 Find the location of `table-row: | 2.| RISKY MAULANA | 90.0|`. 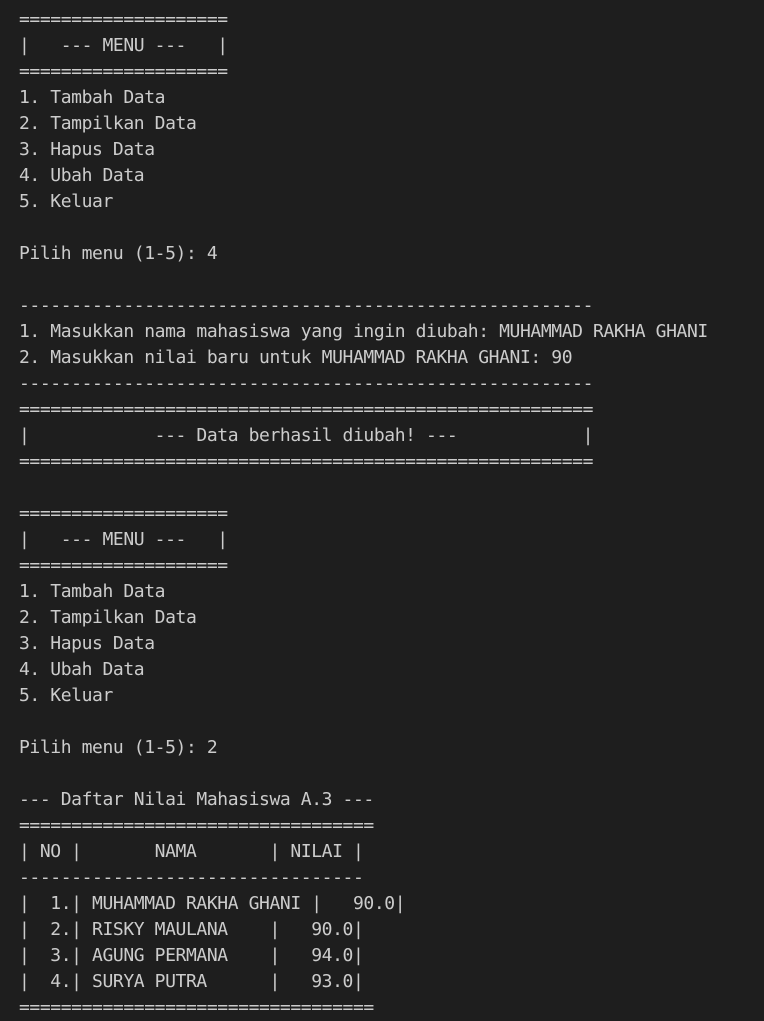

table-row: | 2.| RISKY MAULANA | 90.0| is located at coordinates (191, 929).